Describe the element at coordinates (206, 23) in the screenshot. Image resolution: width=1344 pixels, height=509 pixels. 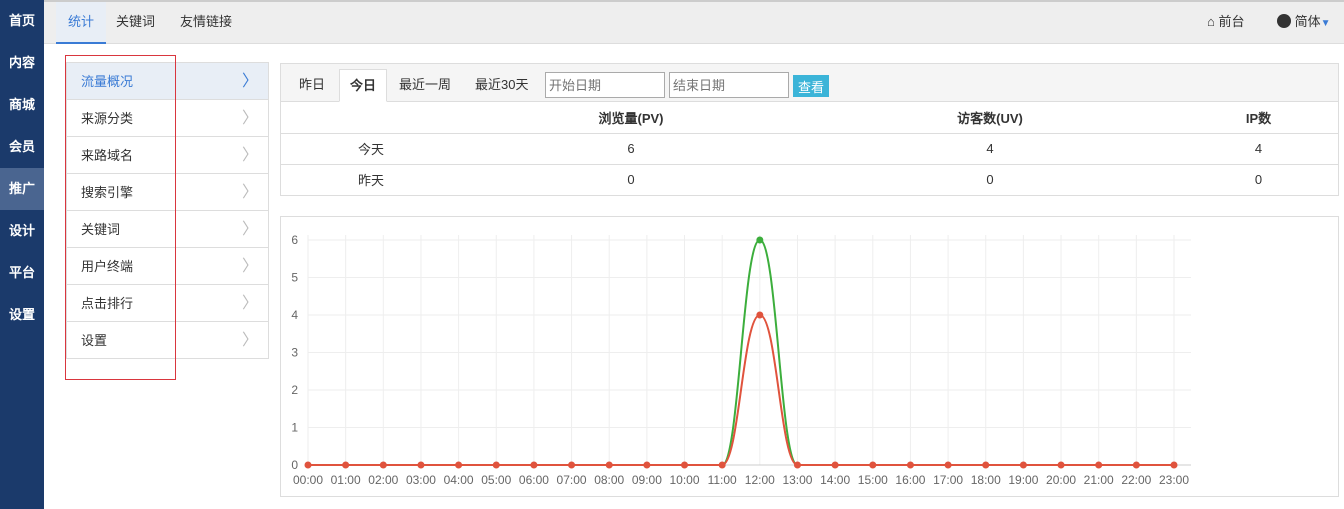
I see `tab-friend-links: 友情链接` at that location.